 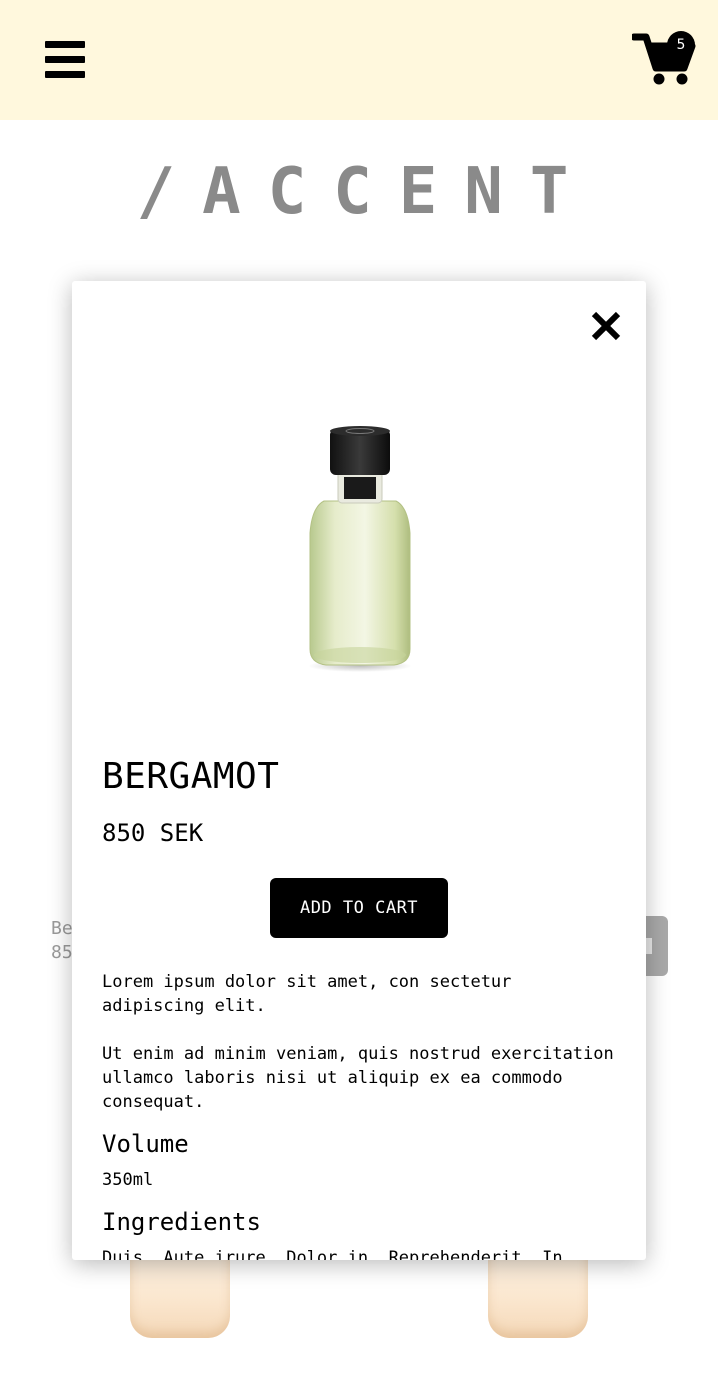 What do you see at coordinates (359, 908) in the screenshot?
I see `add-to-cart-button: ADD TO CART` at bounding box center [359, 908].